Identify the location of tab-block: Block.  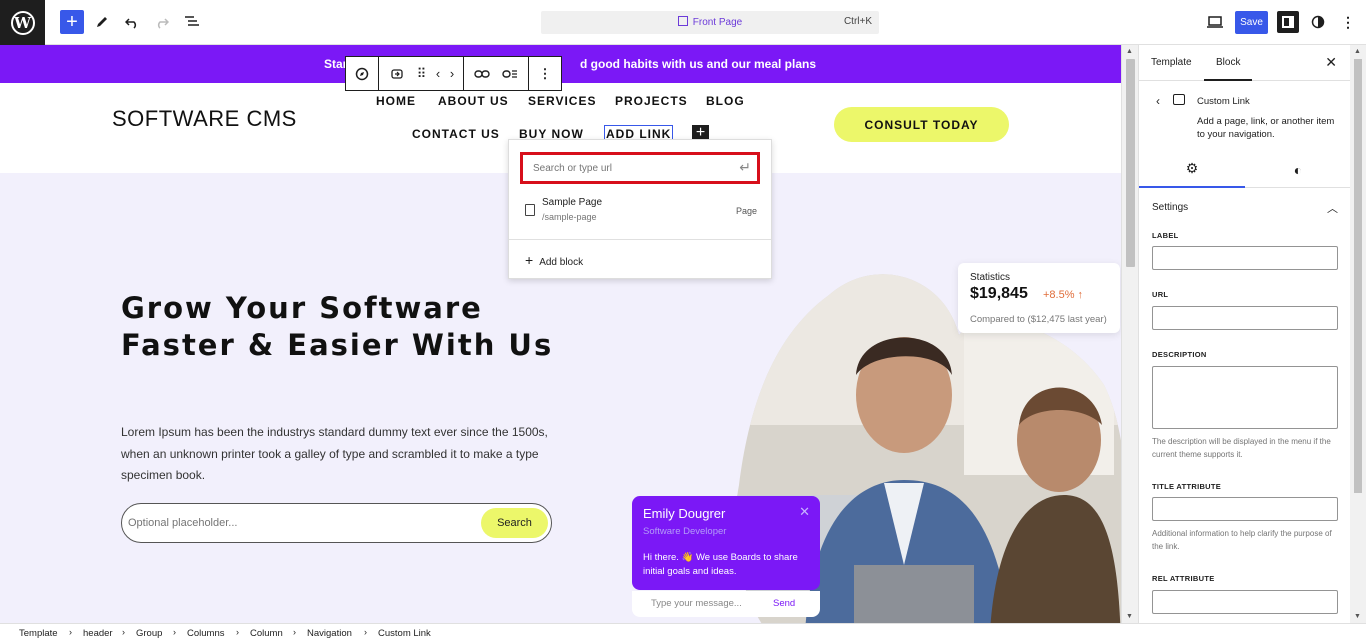
(1228, 69).